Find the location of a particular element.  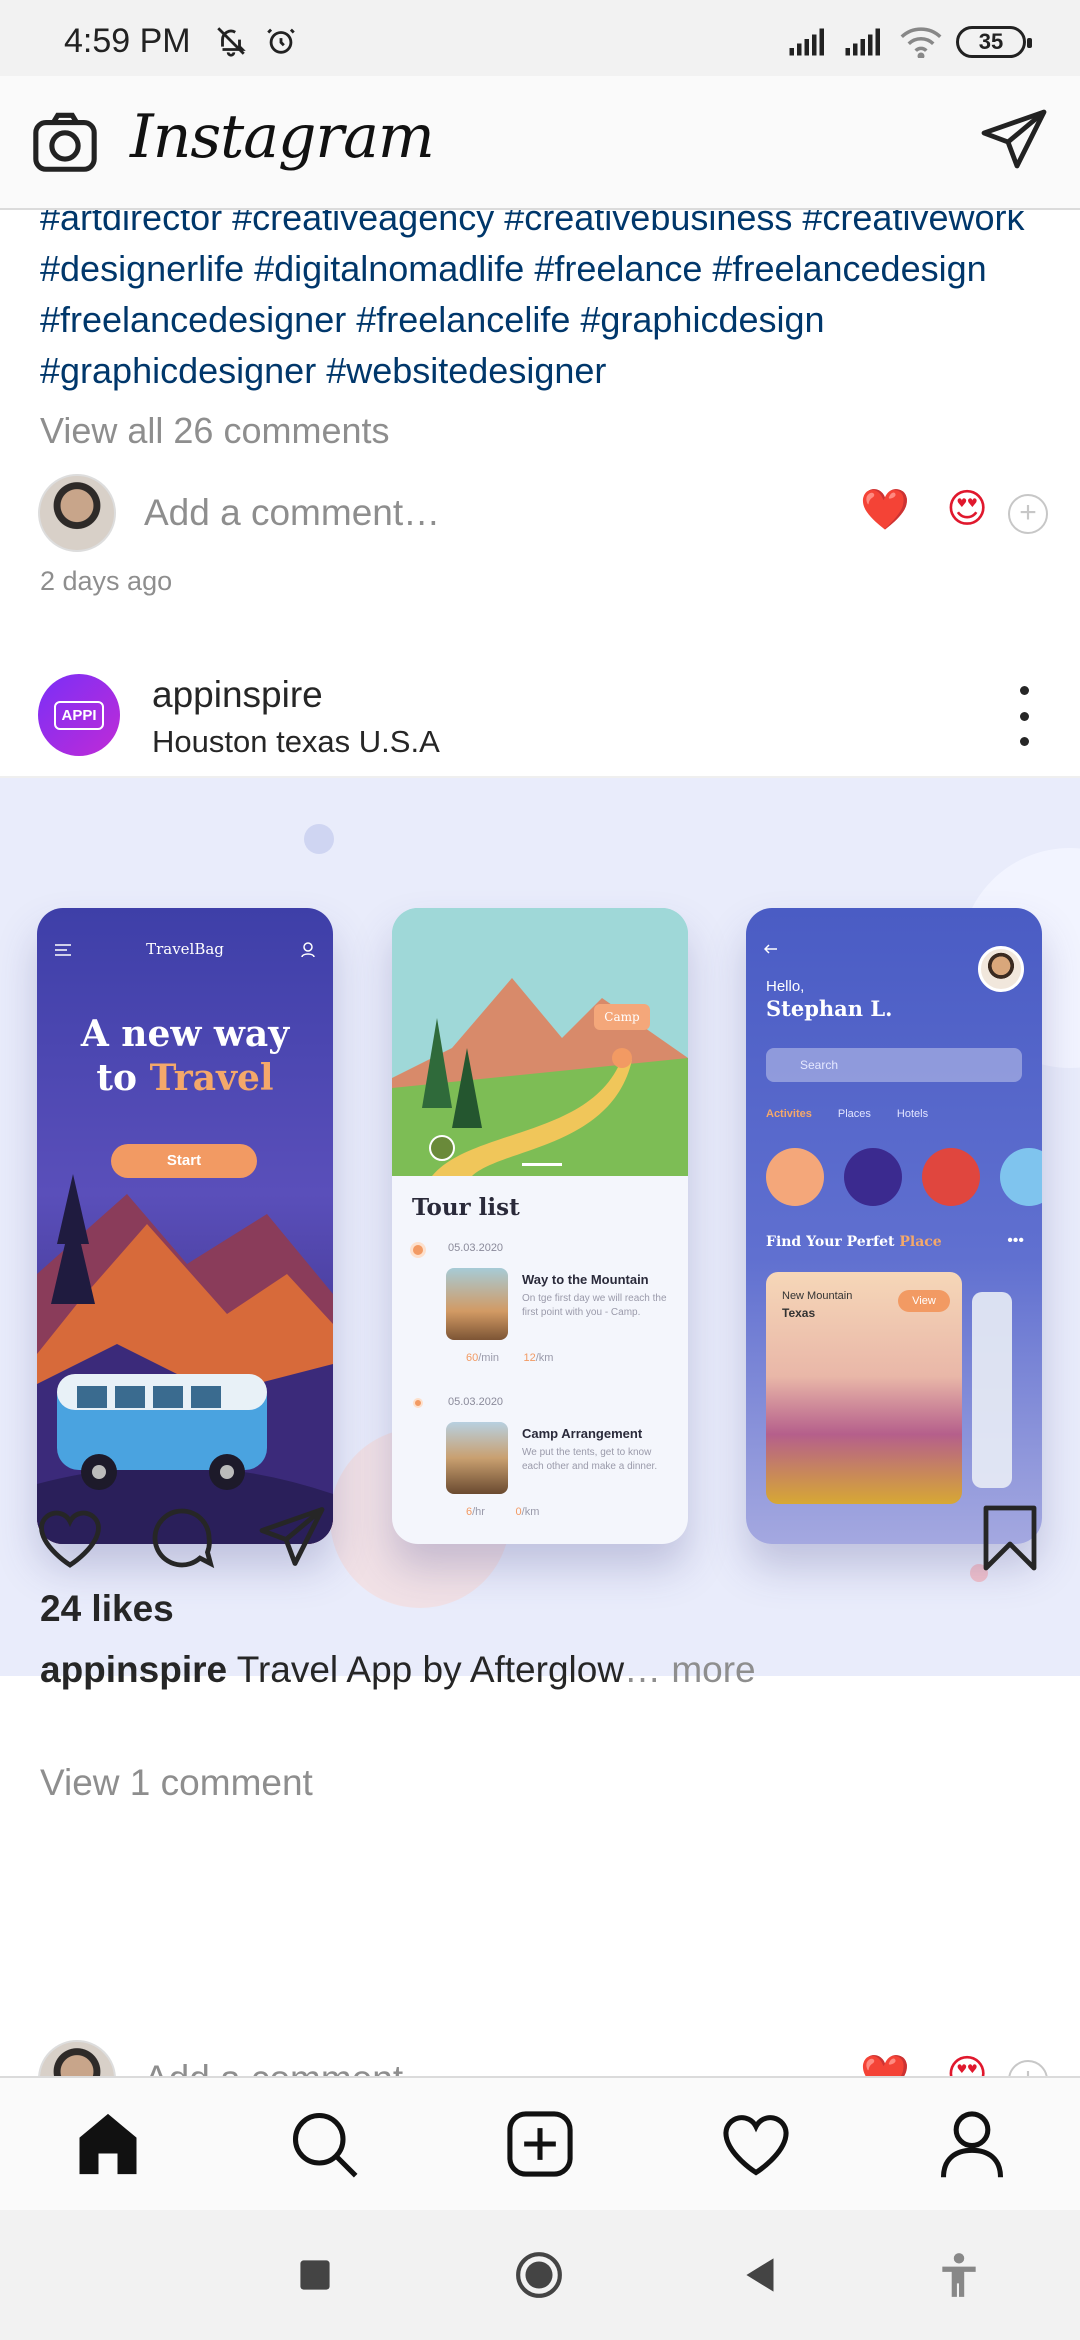

share-icon is located at coordinates (292, 1538).